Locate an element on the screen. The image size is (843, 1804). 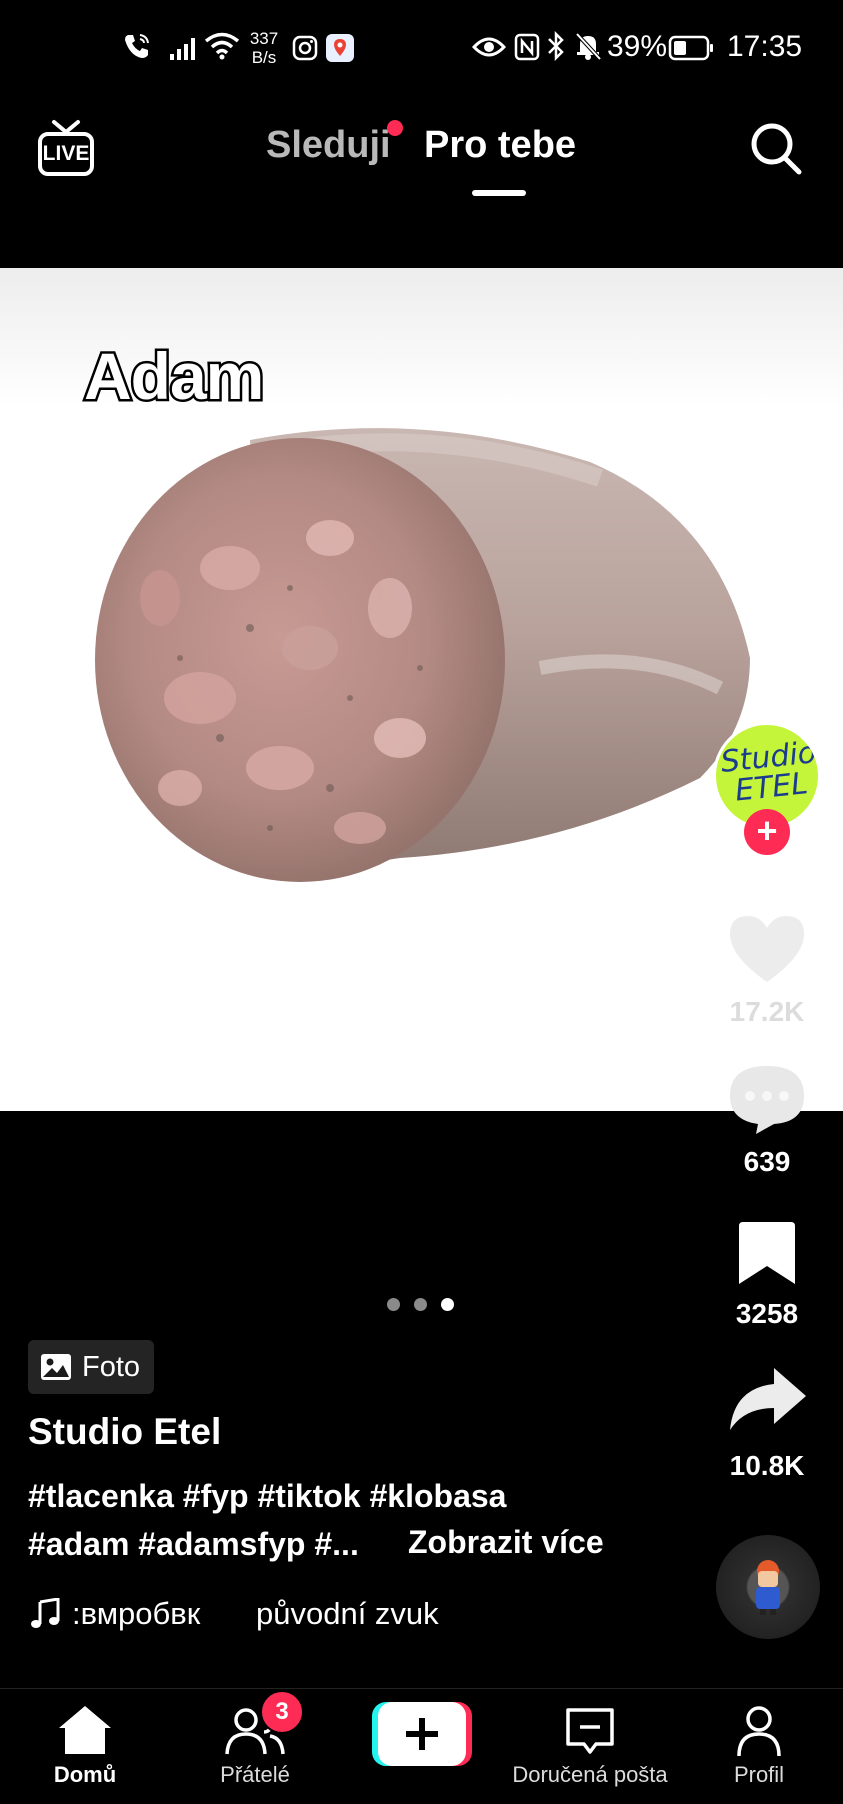
eye-comfort-icon is located at coordinates (489, 47).